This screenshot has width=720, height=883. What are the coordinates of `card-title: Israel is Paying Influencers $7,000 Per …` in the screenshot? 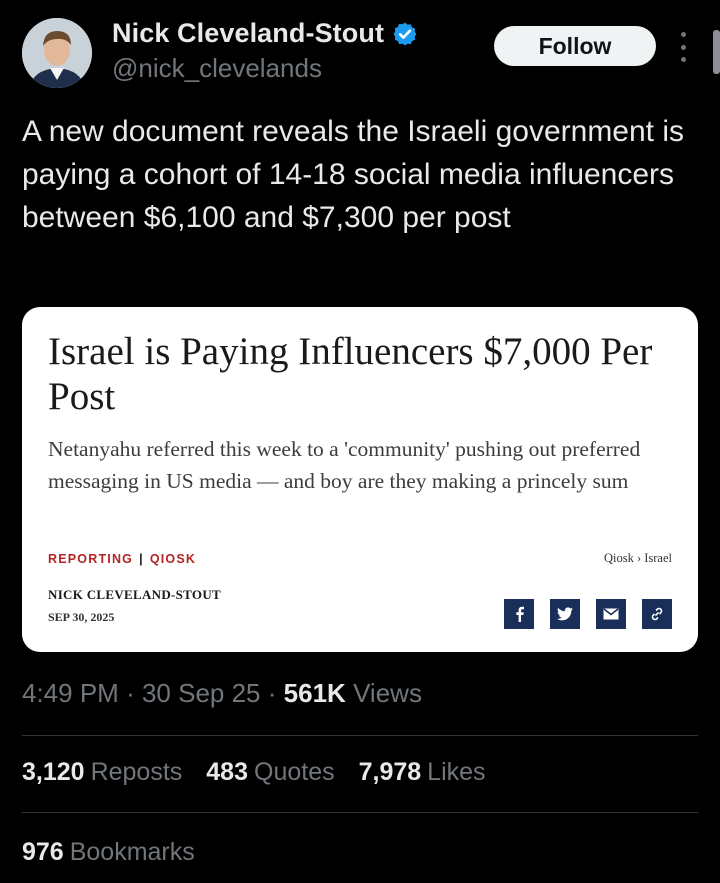 It's located at (350, 374).